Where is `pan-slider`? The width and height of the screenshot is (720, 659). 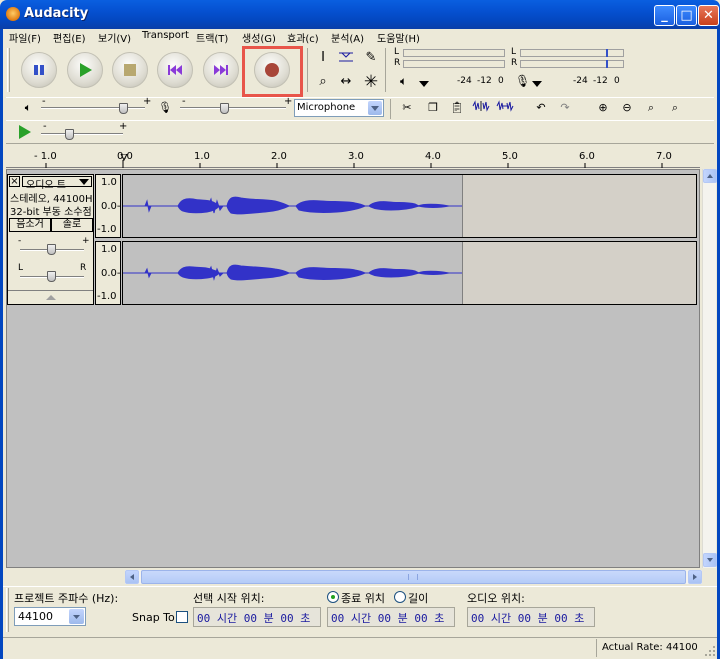 pan-slider is located at coordinates (51, 276).